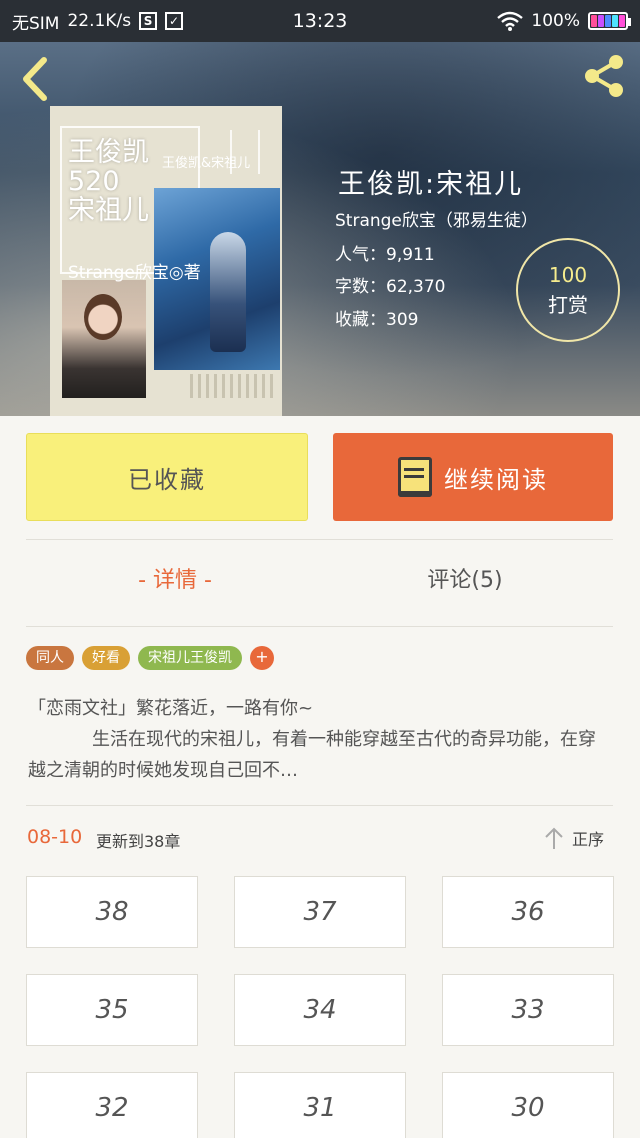 The height and width of the screenshot is (1138, 640). I want to click on add-tag-button: +, so click(262, 658).